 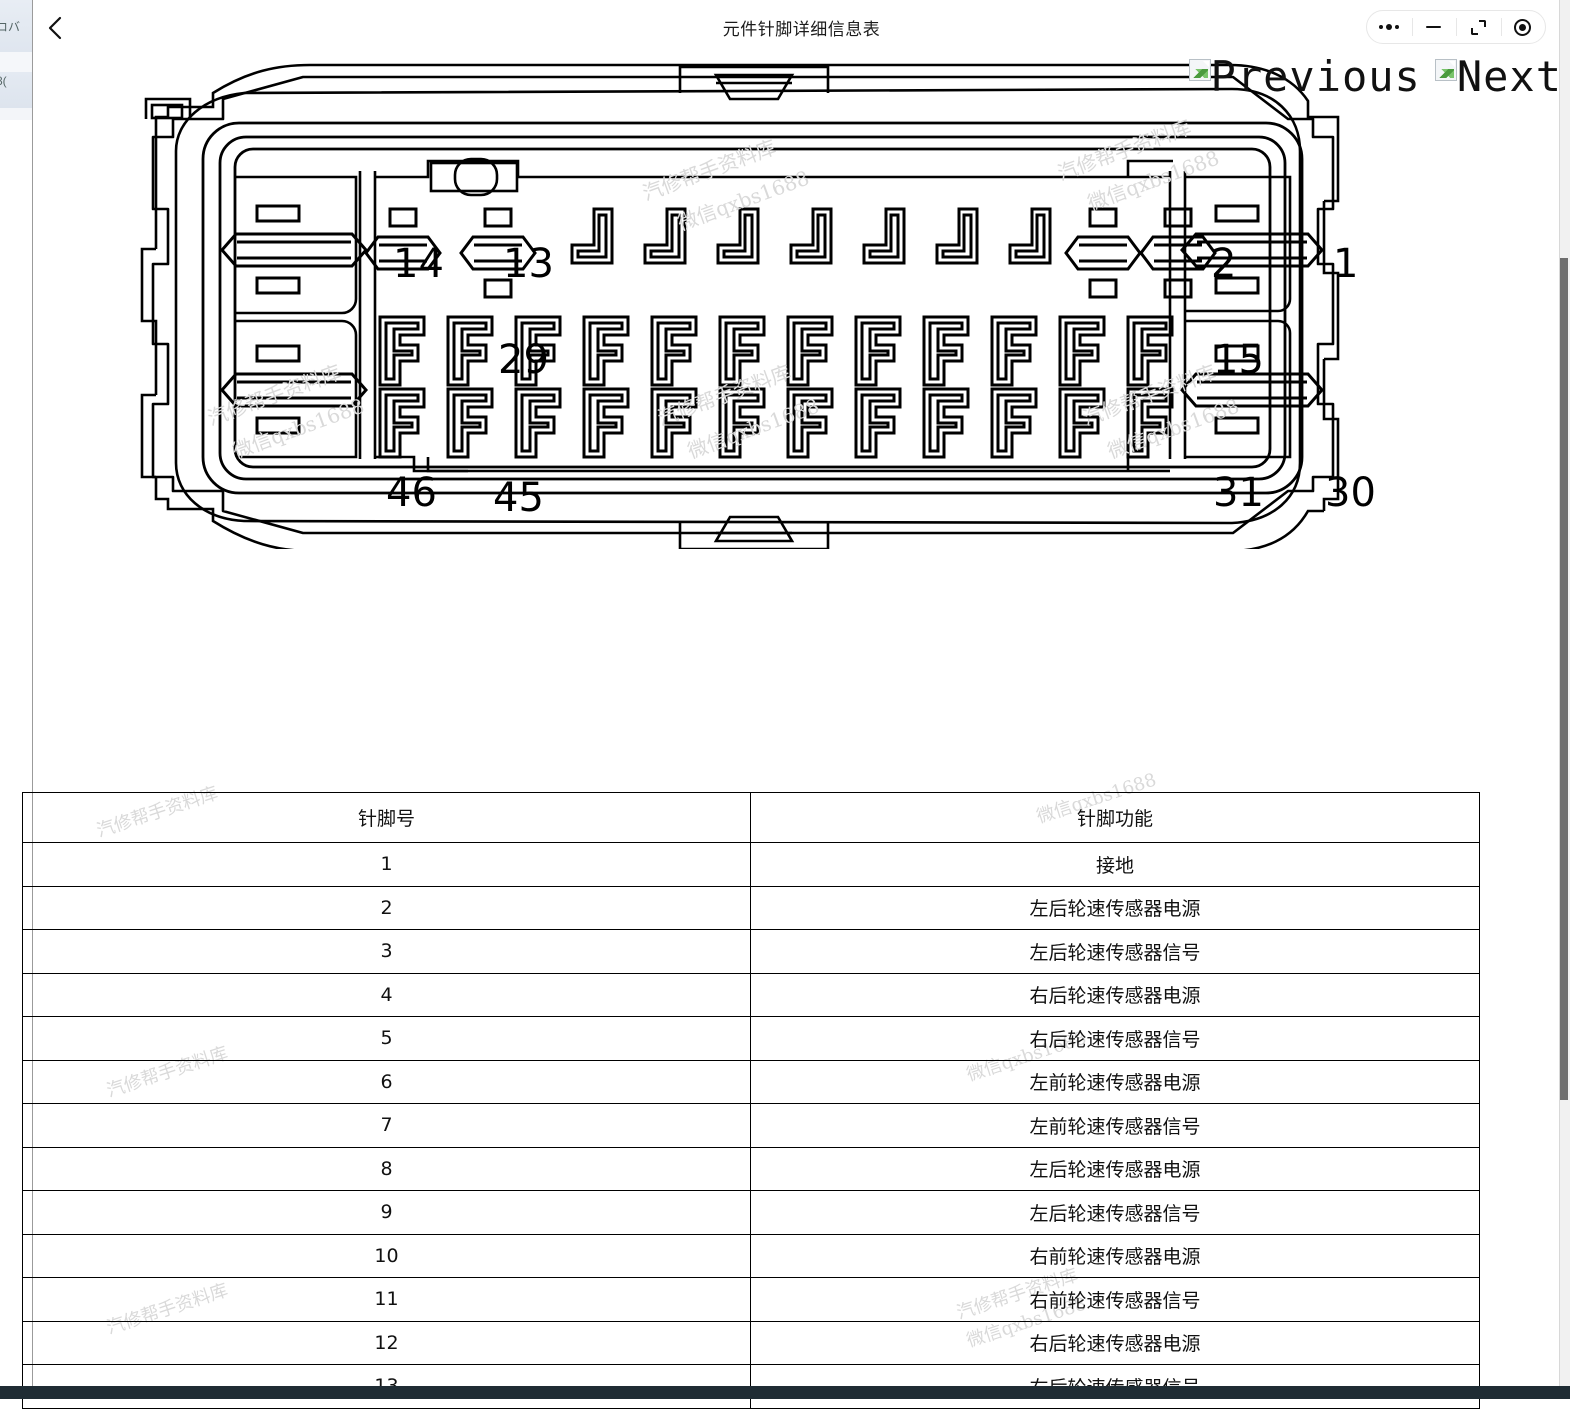 I want to click on pin-number-15: 15, so click(x=1238, y=360).